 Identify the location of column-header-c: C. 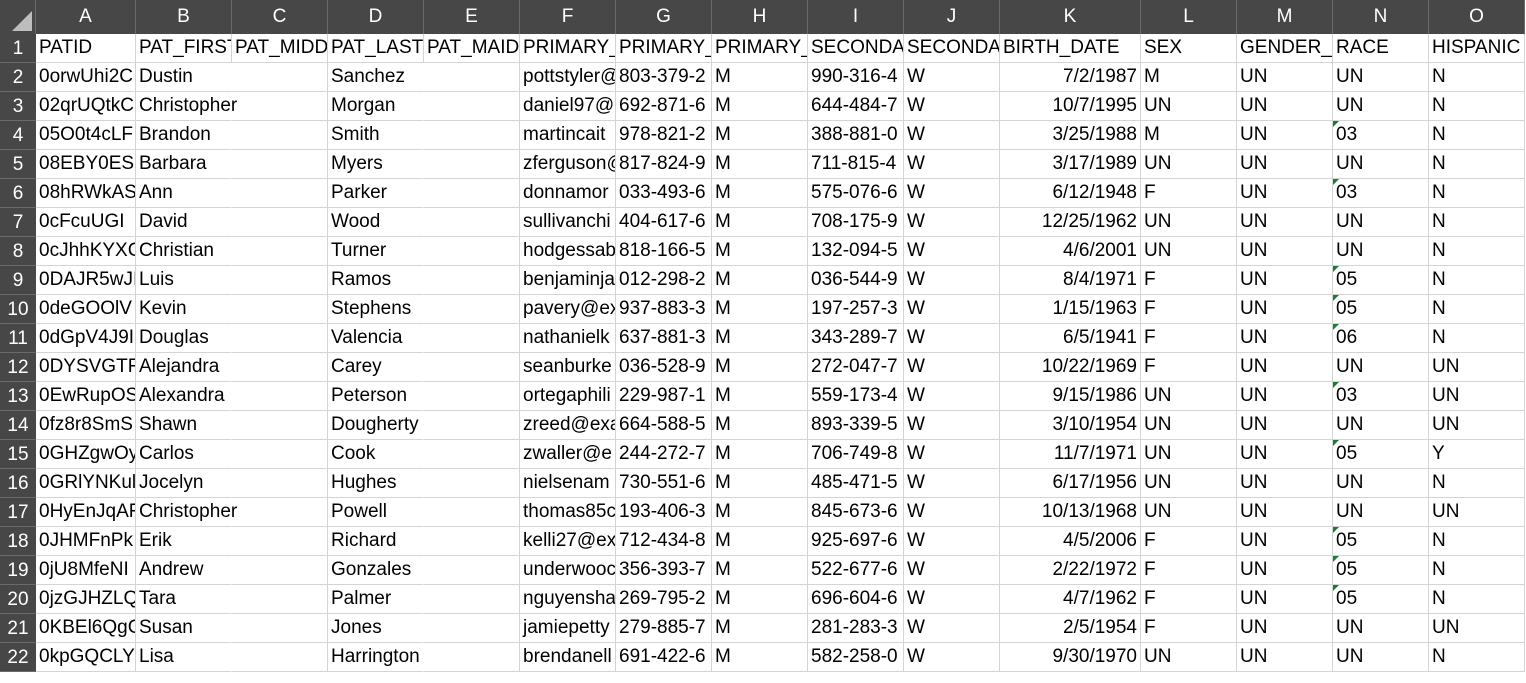
(280, 17).